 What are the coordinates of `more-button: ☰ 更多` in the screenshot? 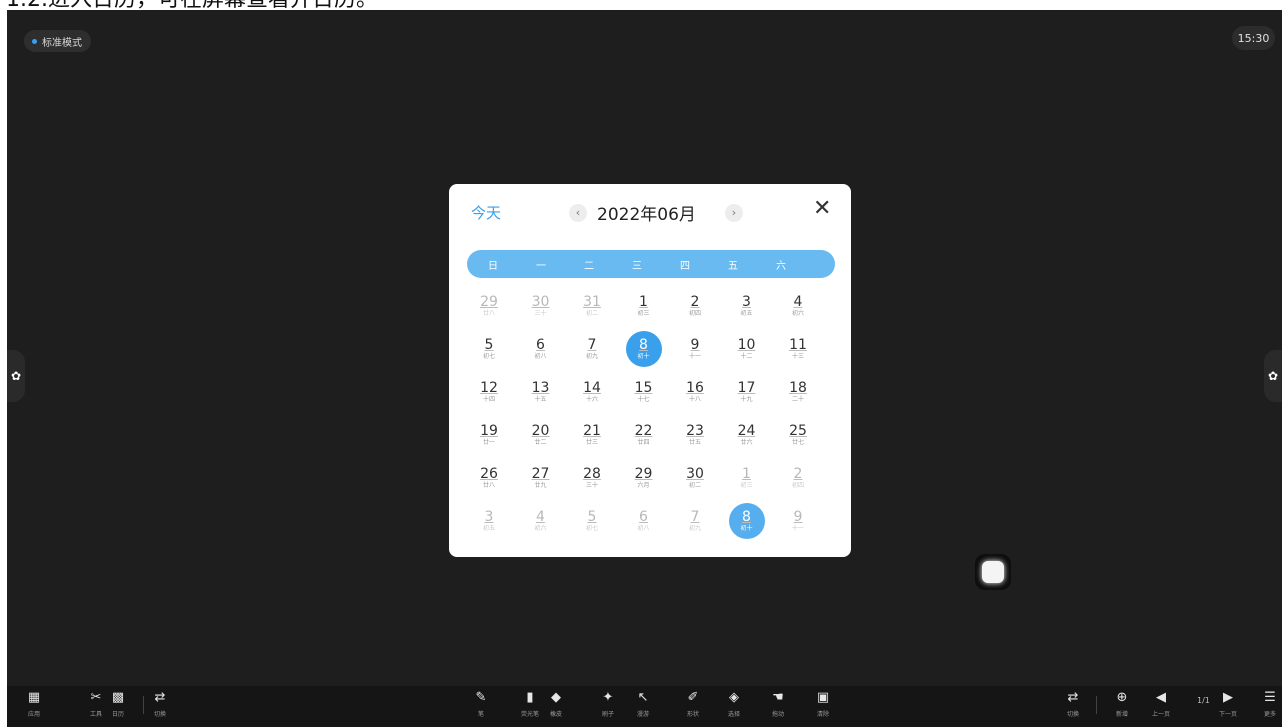 It's located at (1269, 704).